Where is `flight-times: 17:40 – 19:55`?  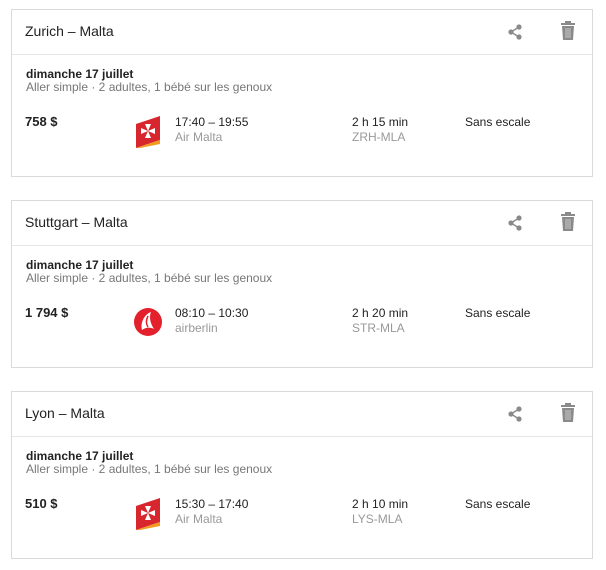
flight-times: 17:40 – 19:55 is located at coordinates (212, 122).